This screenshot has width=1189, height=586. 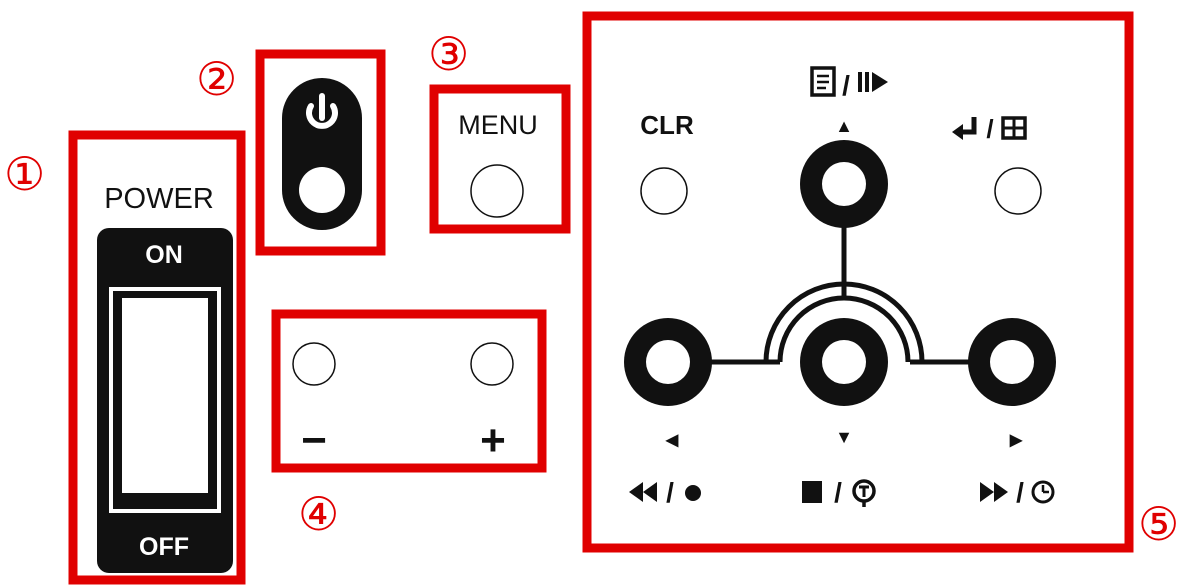 I want to click on callout-4: ④, so click(x=318, y=514).